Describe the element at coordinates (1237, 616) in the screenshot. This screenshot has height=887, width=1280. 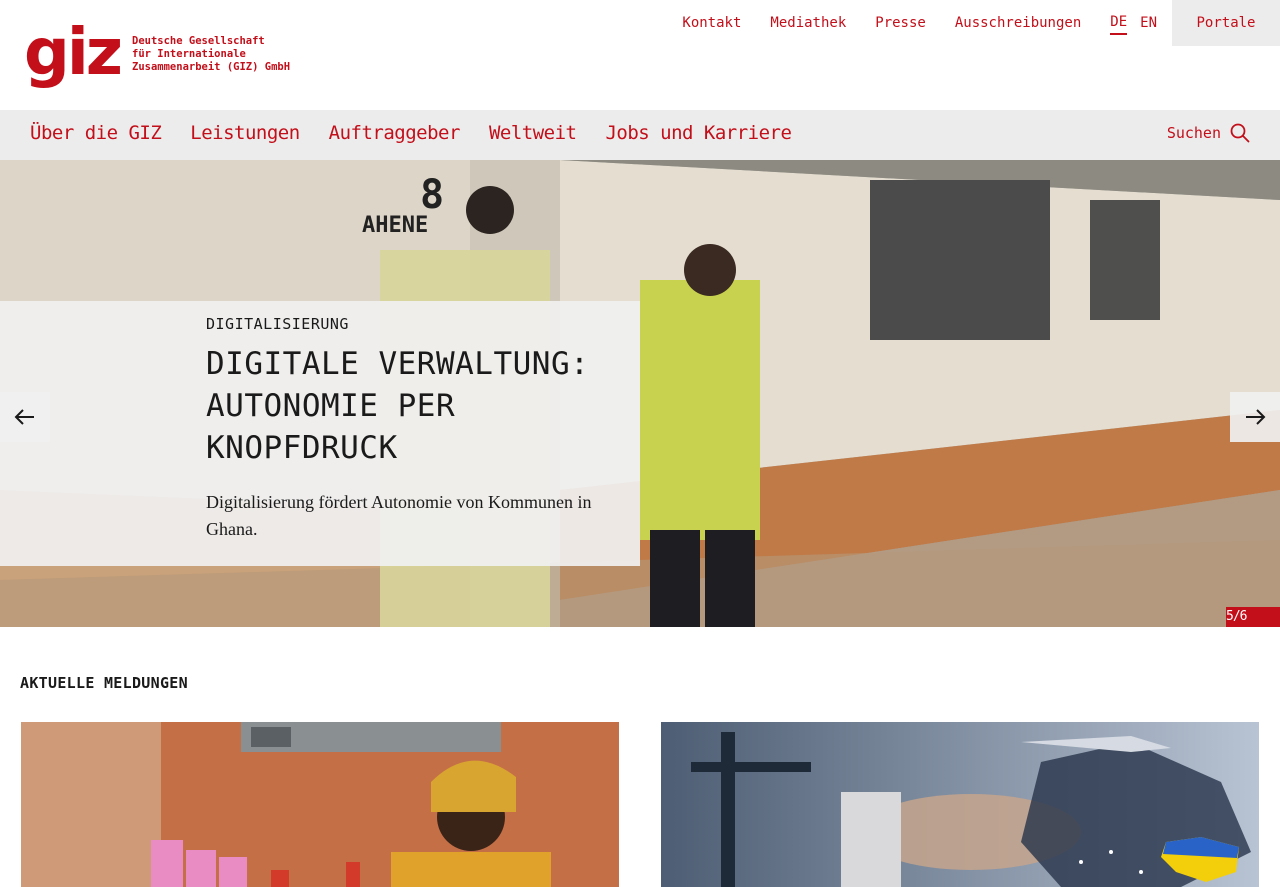
I see `slide-counter-text: 5/6` at that location.